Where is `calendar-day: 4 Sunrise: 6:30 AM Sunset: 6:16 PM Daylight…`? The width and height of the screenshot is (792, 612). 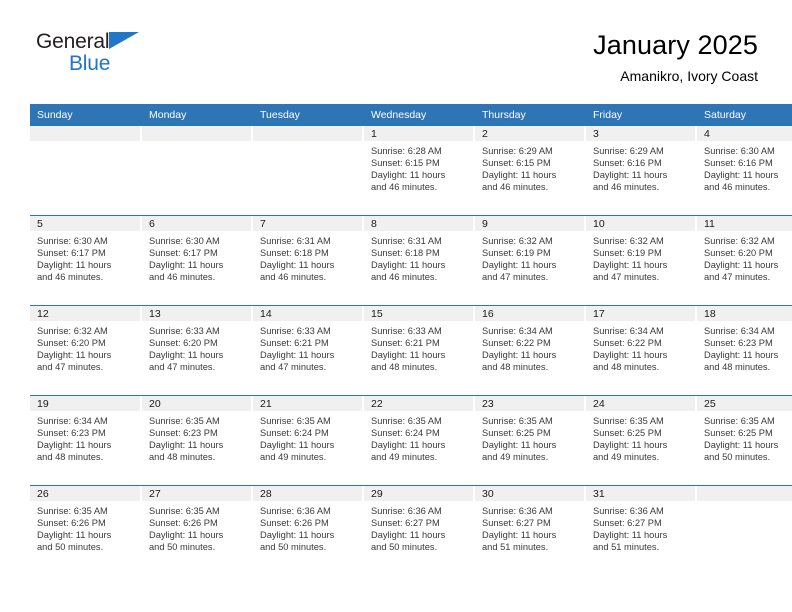
calendar-day: 4 Sunrise: 6:30 AM Sunset: 6:16 PM Daylight… is located at coordinates (744, 170).